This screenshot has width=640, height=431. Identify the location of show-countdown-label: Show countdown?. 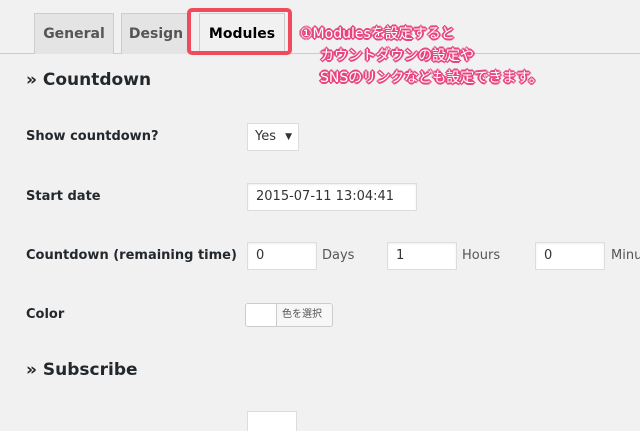
(92, 136).